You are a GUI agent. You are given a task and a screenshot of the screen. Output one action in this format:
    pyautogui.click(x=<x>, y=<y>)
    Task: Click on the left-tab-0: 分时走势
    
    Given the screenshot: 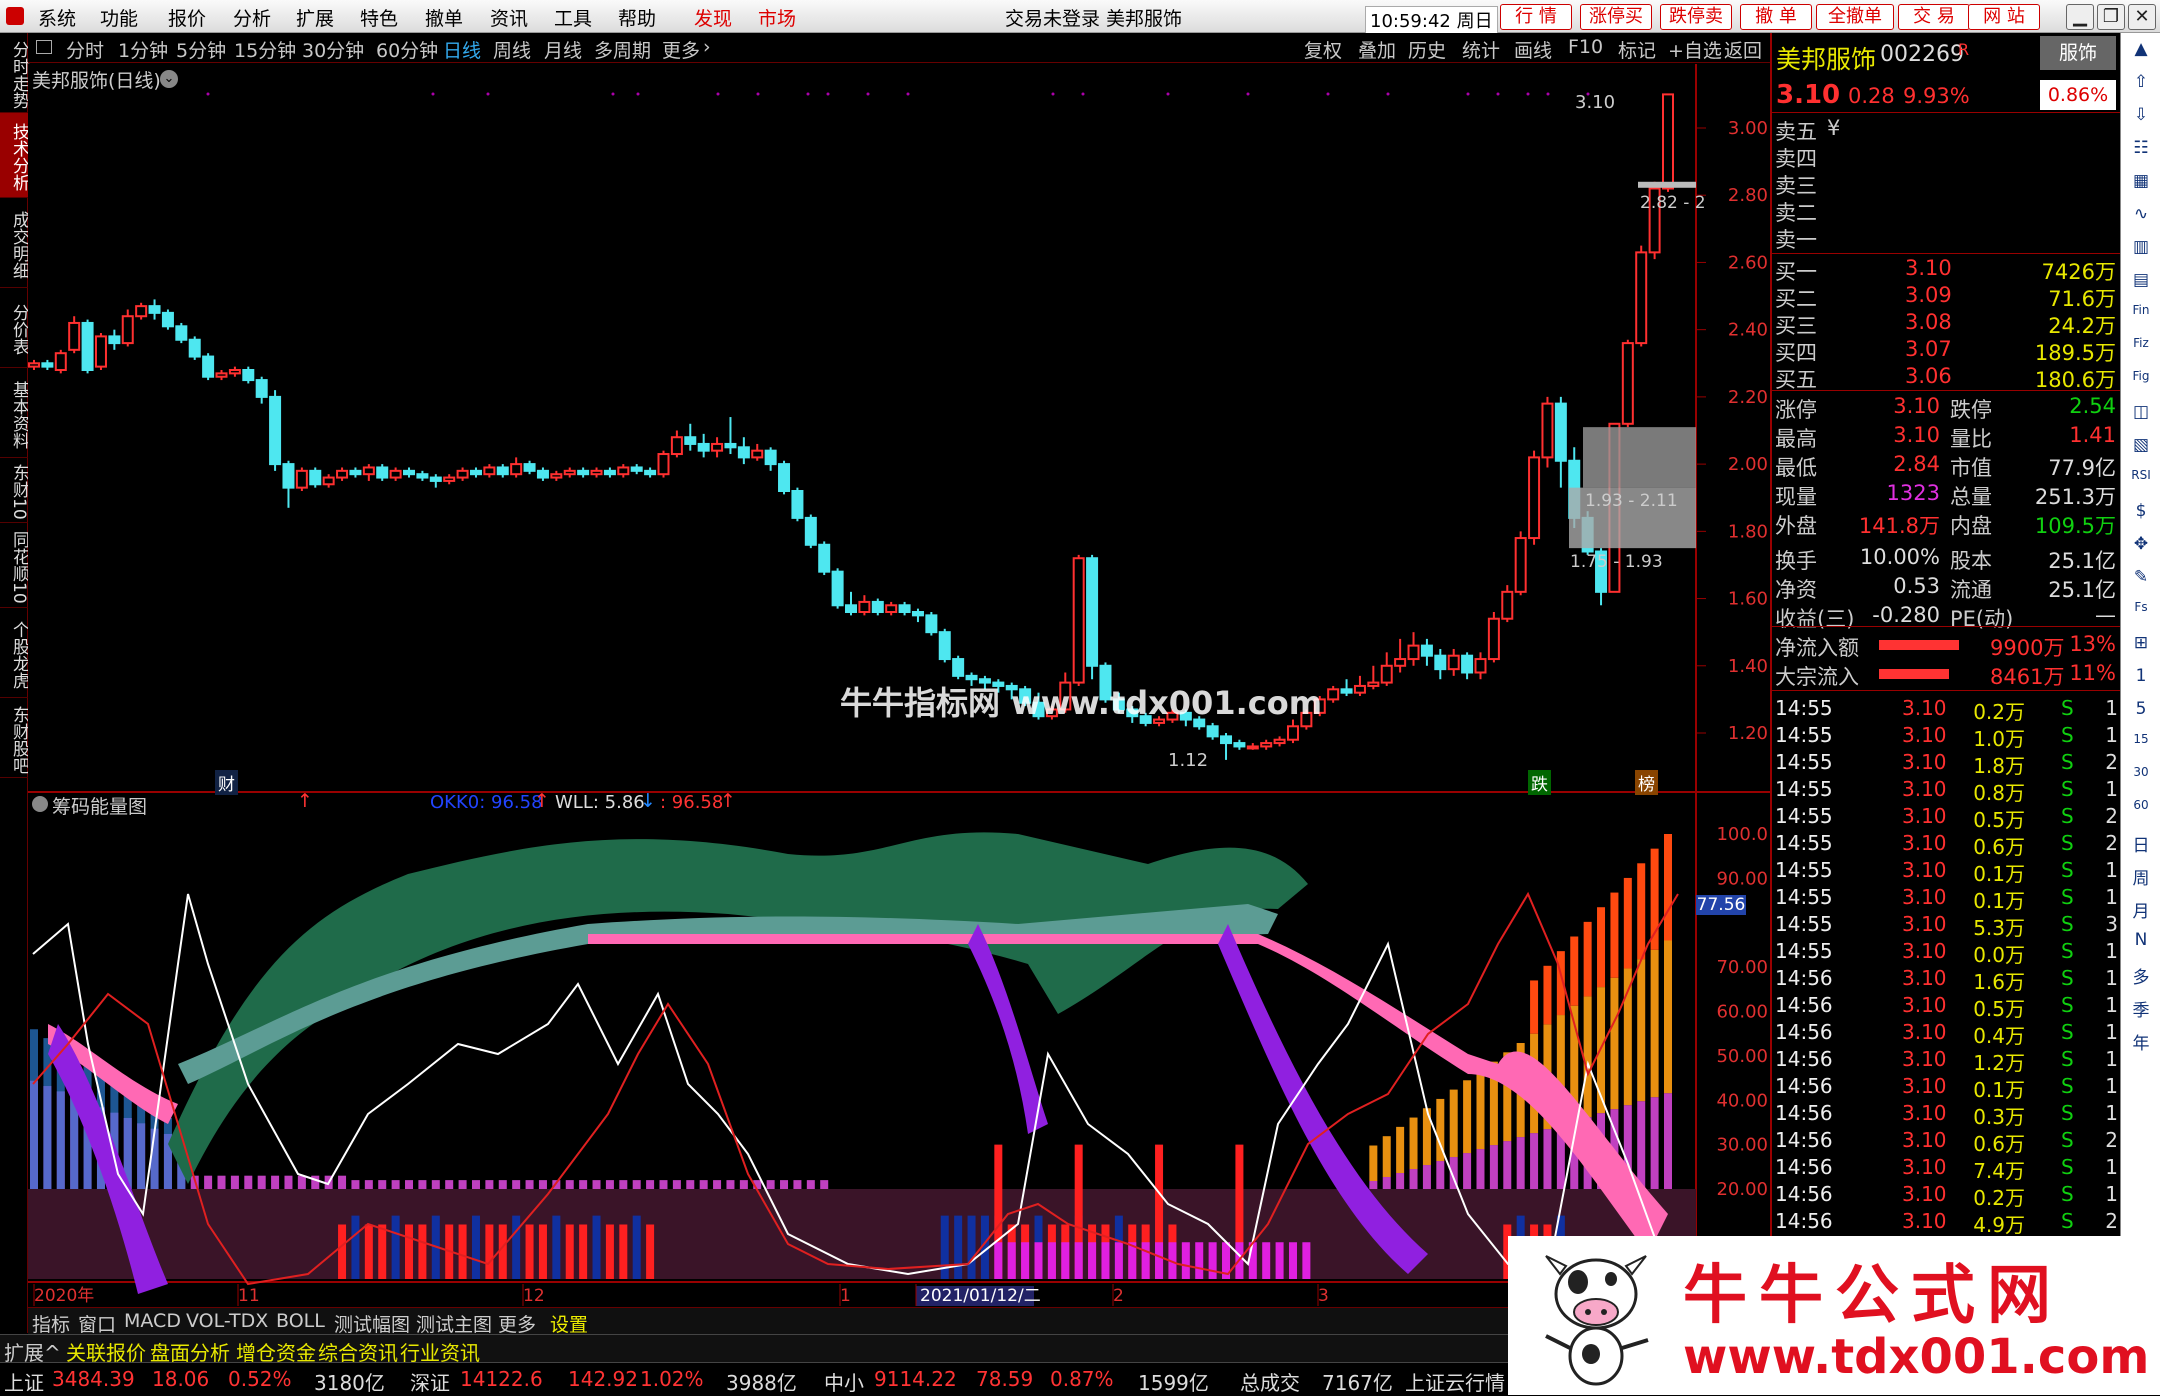 What is the action you would take?
    pyautogui.click(x=14, y=73)
    